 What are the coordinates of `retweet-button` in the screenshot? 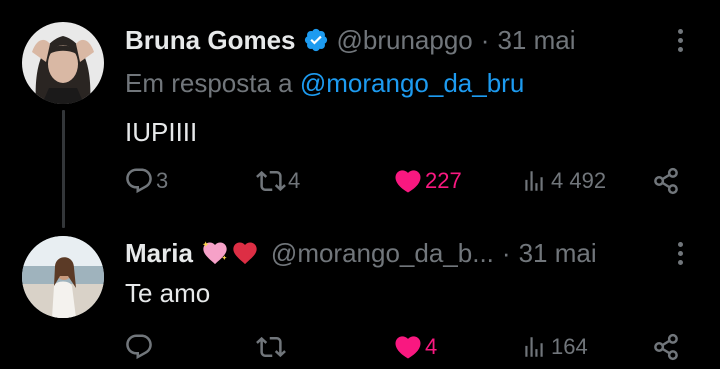 It's located at (272, 347).